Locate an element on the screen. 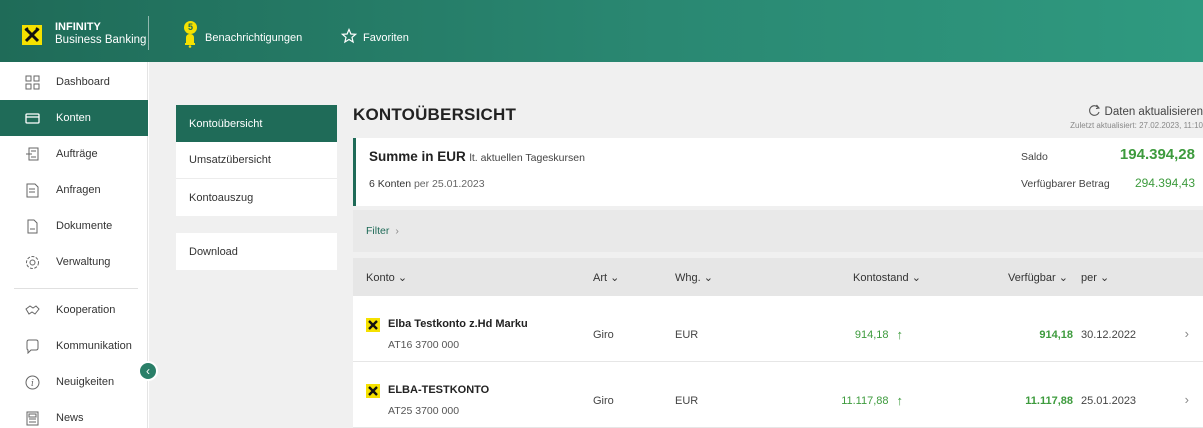  column-whg: Whg. ⌄ is located at coordinates (694, 277).